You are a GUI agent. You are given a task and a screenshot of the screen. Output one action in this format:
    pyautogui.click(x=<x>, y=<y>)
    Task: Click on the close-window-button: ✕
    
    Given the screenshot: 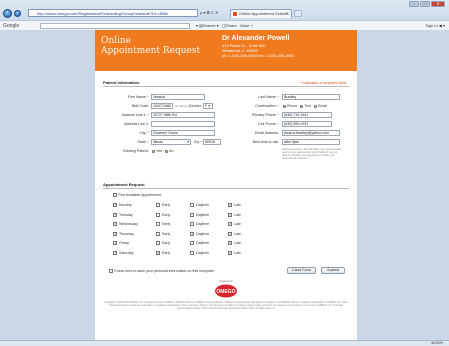 What is the action you would take?
    pyautogui.click(x=438, y=4)
    